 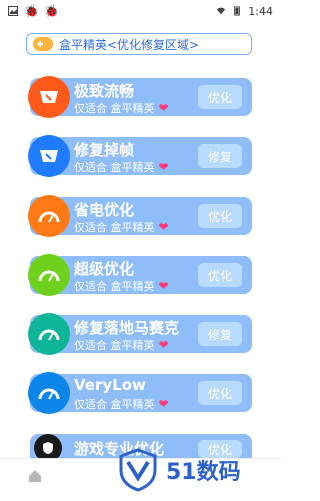 What do you see at coordinates (203, 472) in the screenshot?
I see `watermark-text: 51数码` at bounding box center [203, 472].